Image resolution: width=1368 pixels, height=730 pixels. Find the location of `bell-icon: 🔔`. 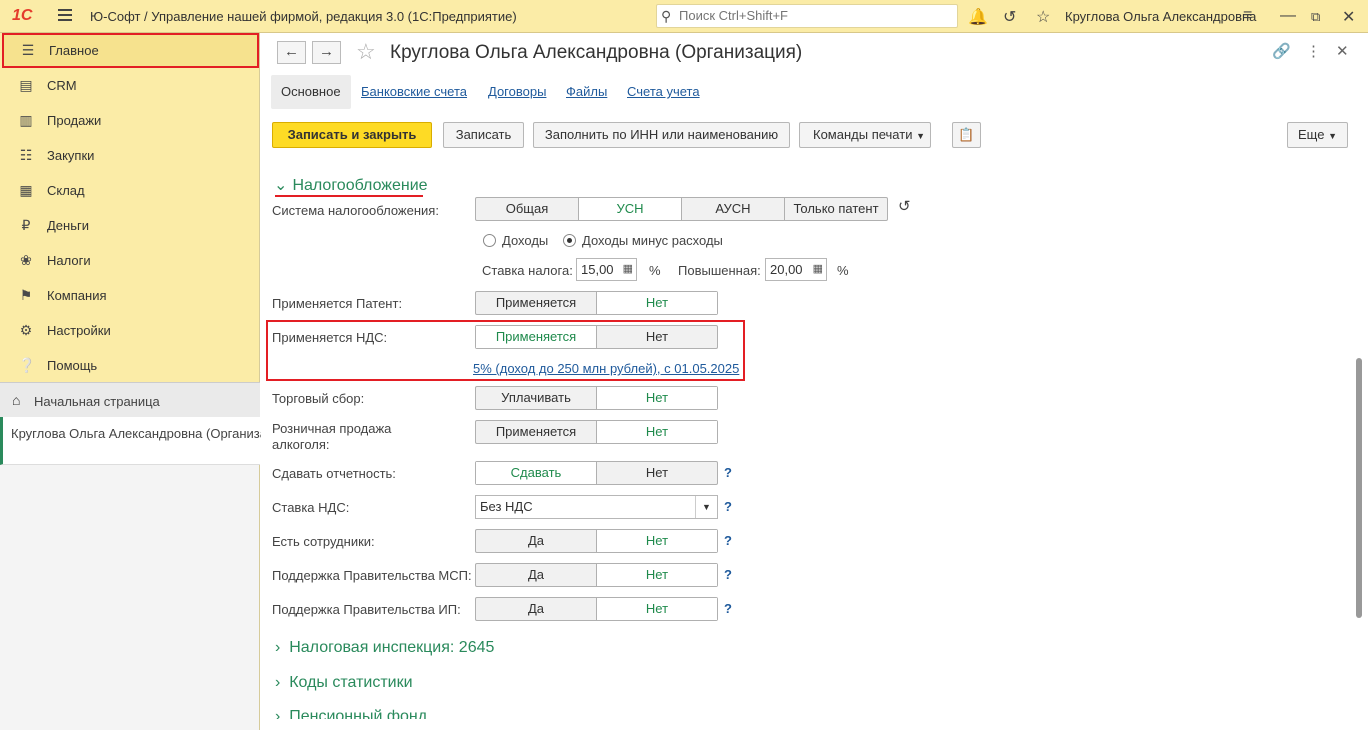

bell-icon: 🔔 is located at coordinates (978, 17).